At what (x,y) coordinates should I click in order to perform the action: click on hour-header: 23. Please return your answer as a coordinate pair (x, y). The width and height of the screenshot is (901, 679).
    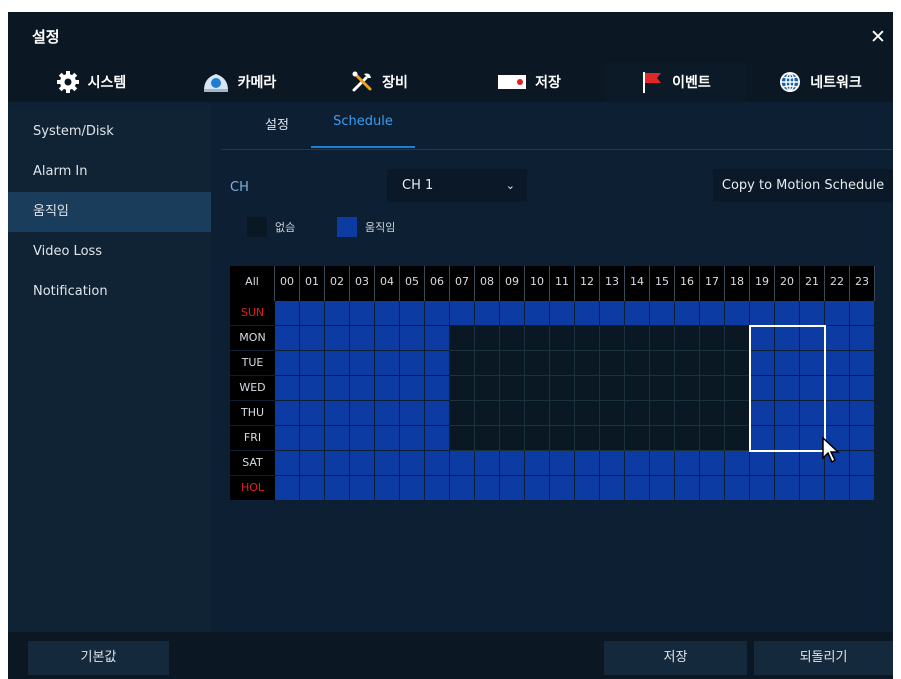
    Looking at the image, I should click on (862, 283).